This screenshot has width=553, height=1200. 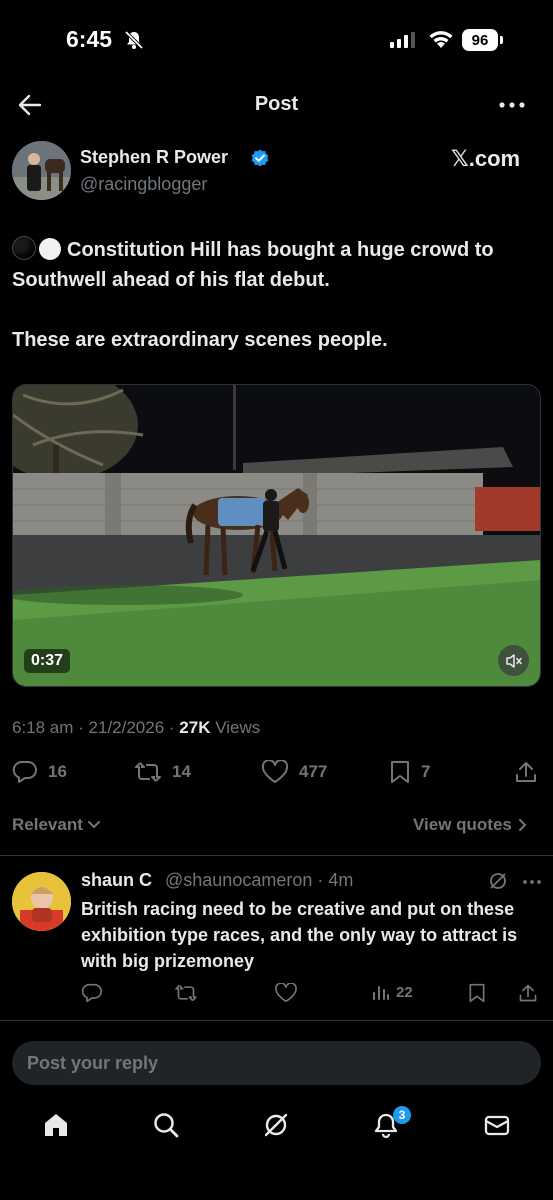 I want to click on author-avatar, so click(x=41, y=170).